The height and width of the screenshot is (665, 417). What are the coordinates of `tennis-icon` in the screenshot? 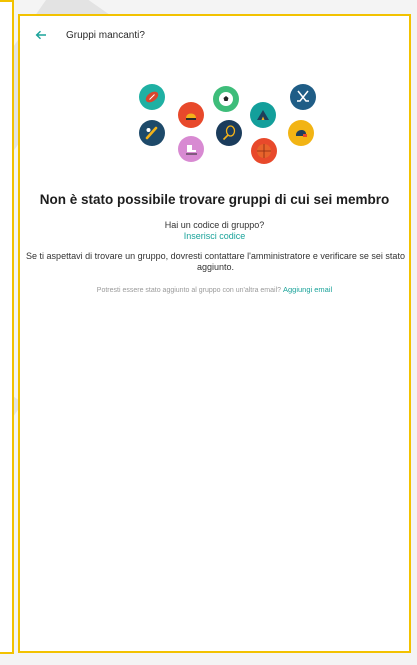 It's located at (229, 133).